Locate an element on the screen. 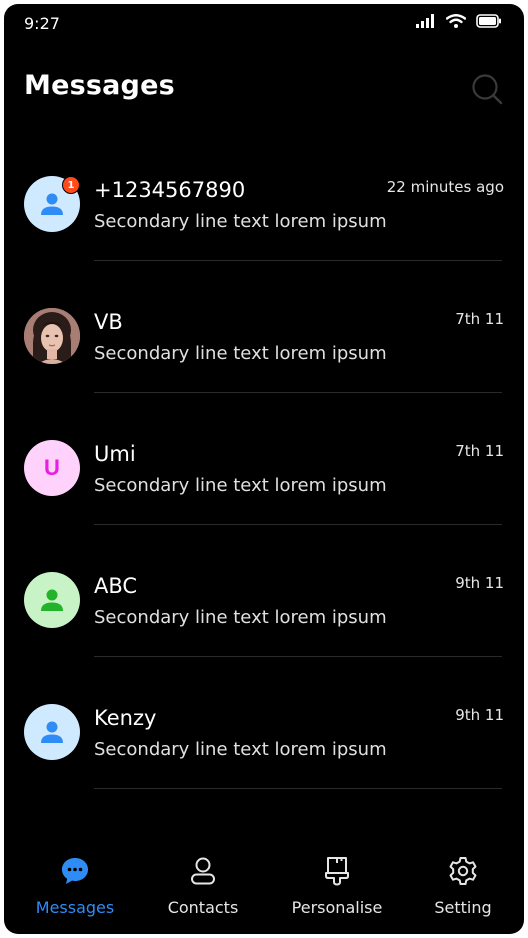  status-time: 9:27 is located at coordinates (42, 23).